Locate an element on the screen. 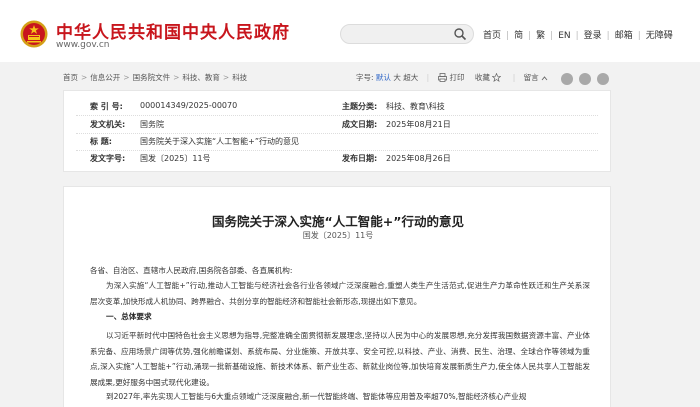 The width and height of the screenshot is (700, 407). font-default-button: 默认 is located at coordinates (383, 77).